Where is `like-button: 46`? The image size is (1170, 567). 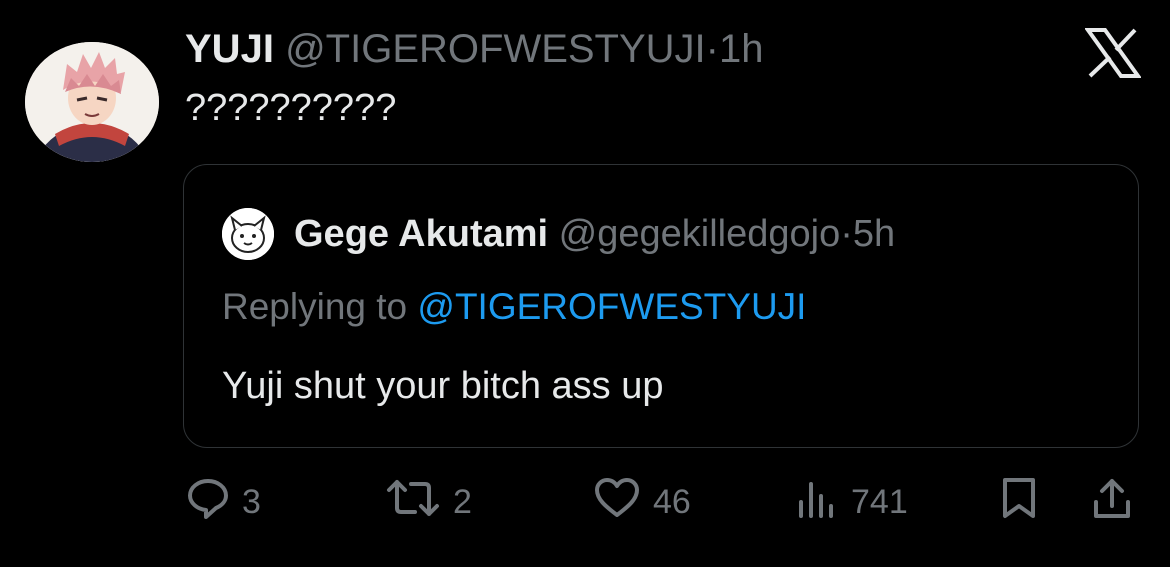 like-button: 46 is located at coordinates (642, 502).